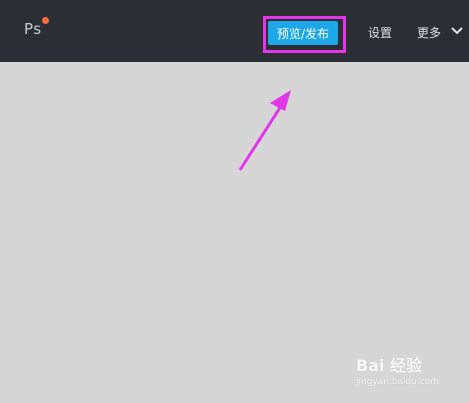  I want to click on settings-menu: 设置, so click(380, 32).